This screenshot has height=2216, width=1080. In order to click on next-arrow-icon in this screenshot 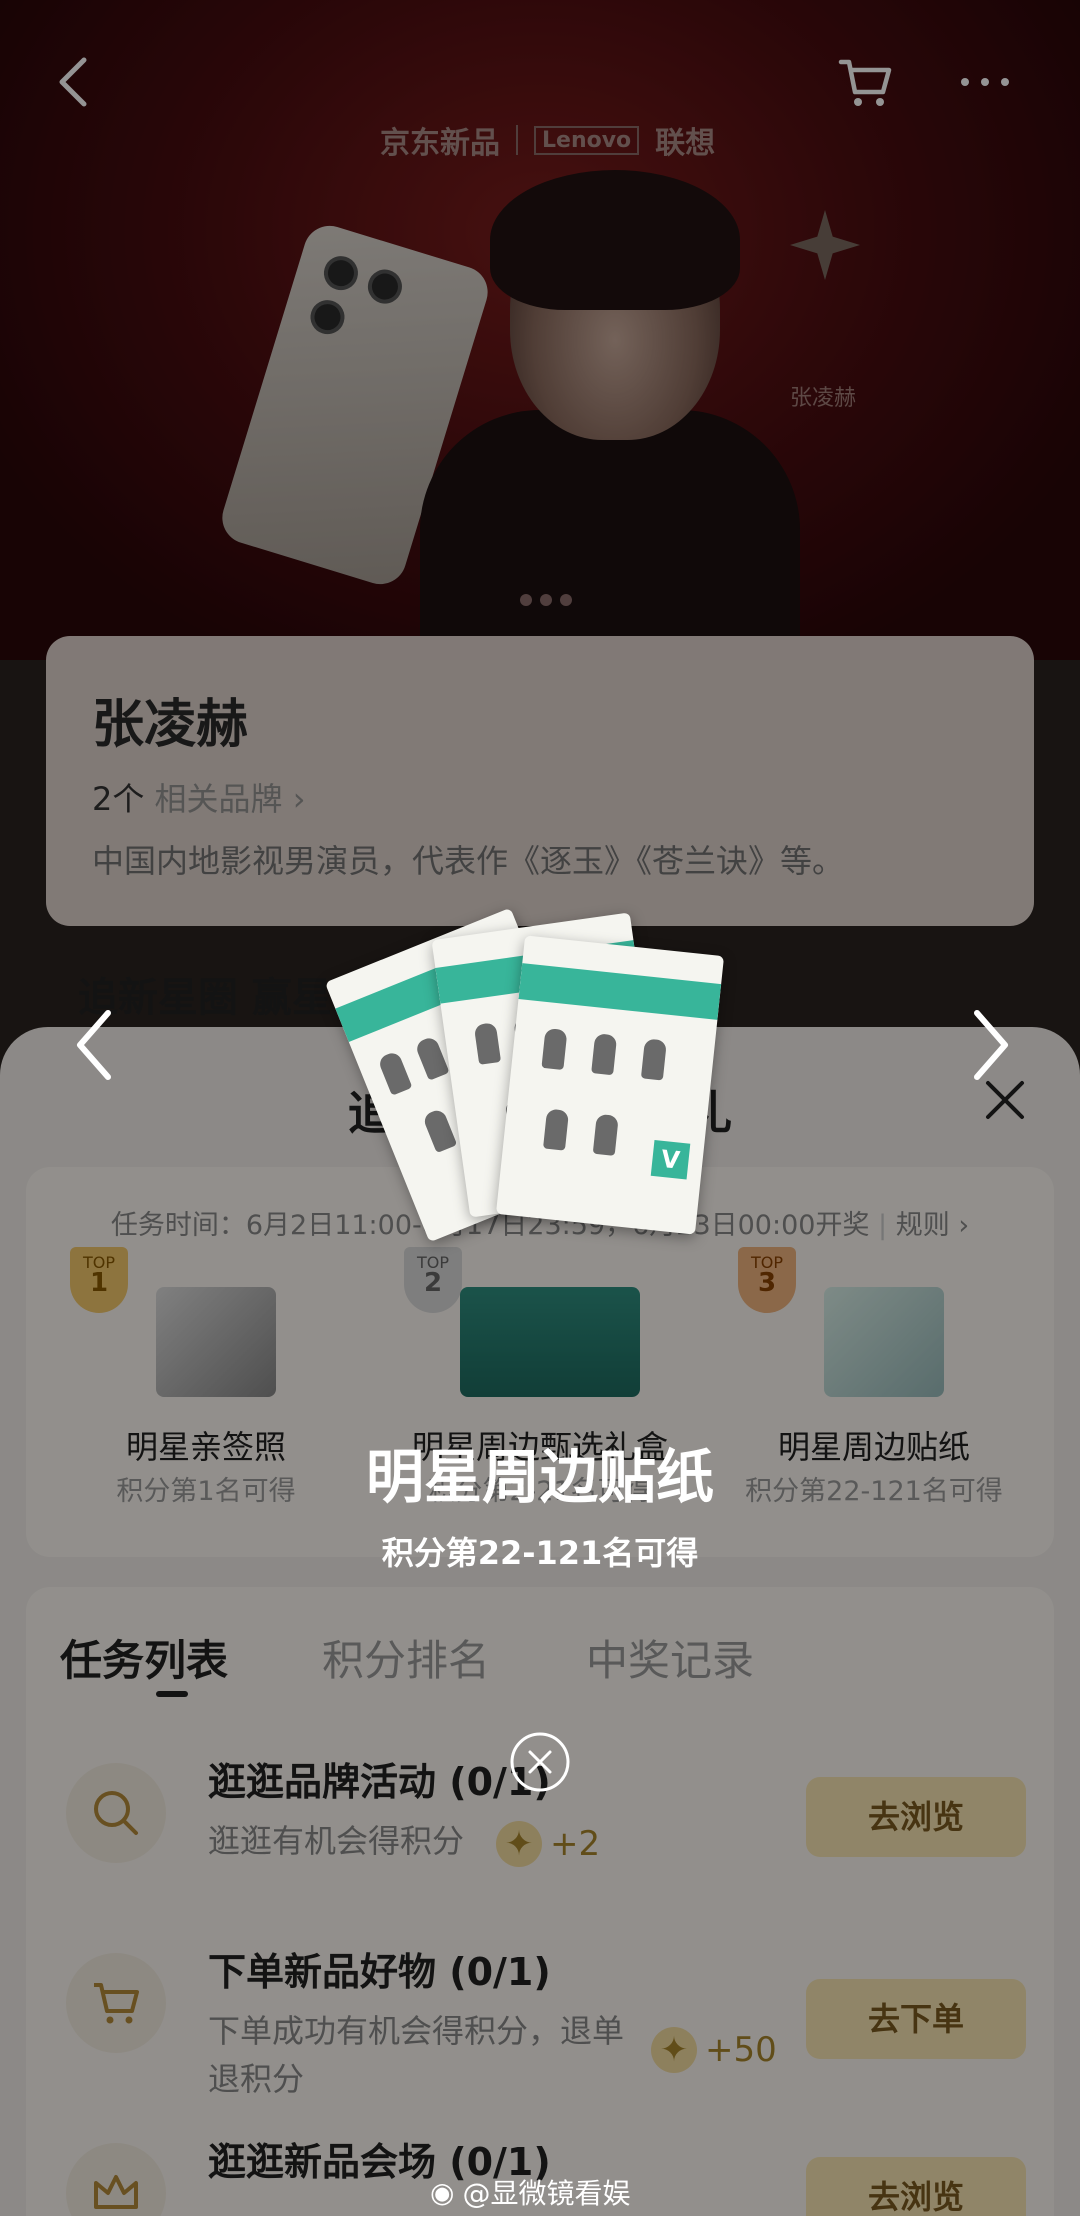, I will do `click(990, 1045)`.